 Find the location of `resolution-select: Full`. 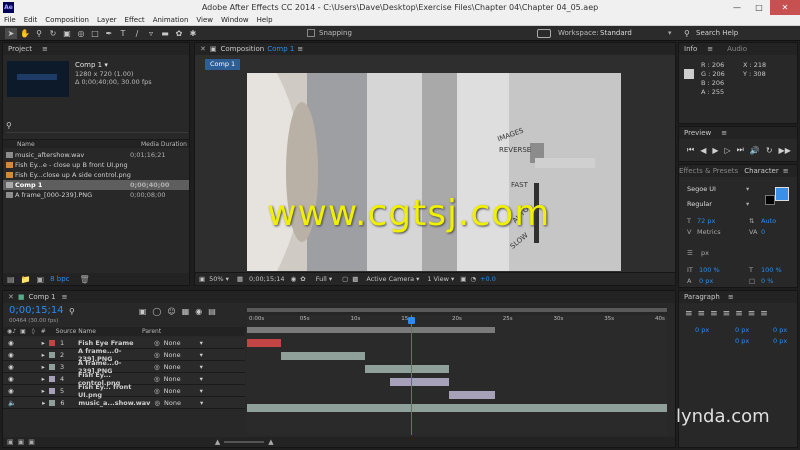

resolution-select: Full is located at coordinates (321, 279).